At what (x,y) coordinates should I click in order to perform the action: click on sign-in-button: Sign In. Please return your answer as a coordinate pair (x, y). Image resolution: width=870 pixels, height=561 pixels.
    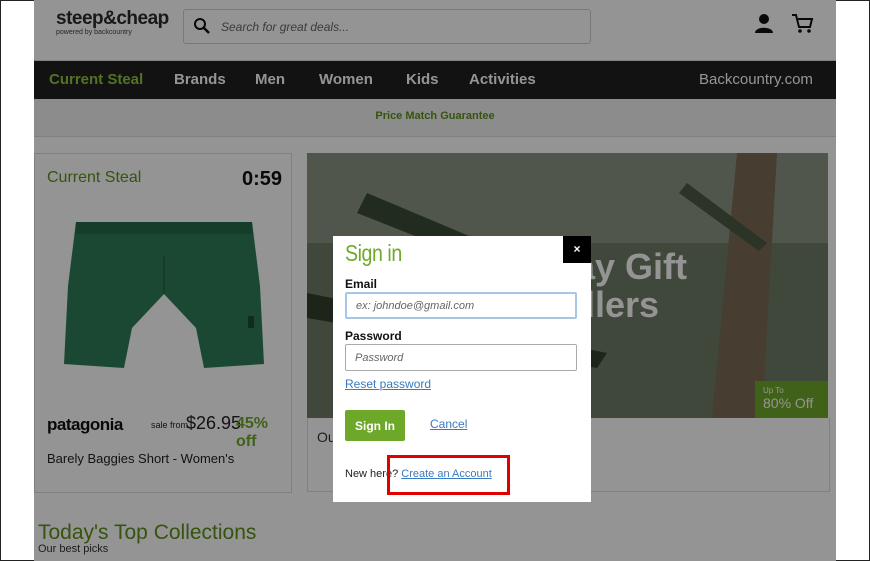
    Looking at the image, I should click on (375, 425).